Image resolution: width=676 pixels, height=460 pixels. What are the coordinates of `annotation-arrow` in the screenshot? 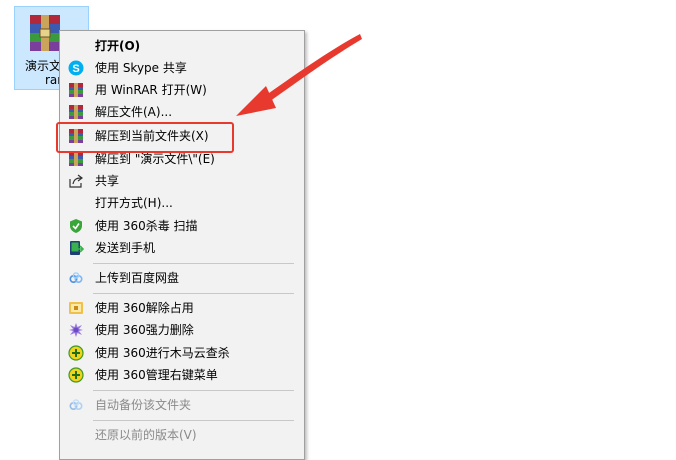 It's located at (299, 75).